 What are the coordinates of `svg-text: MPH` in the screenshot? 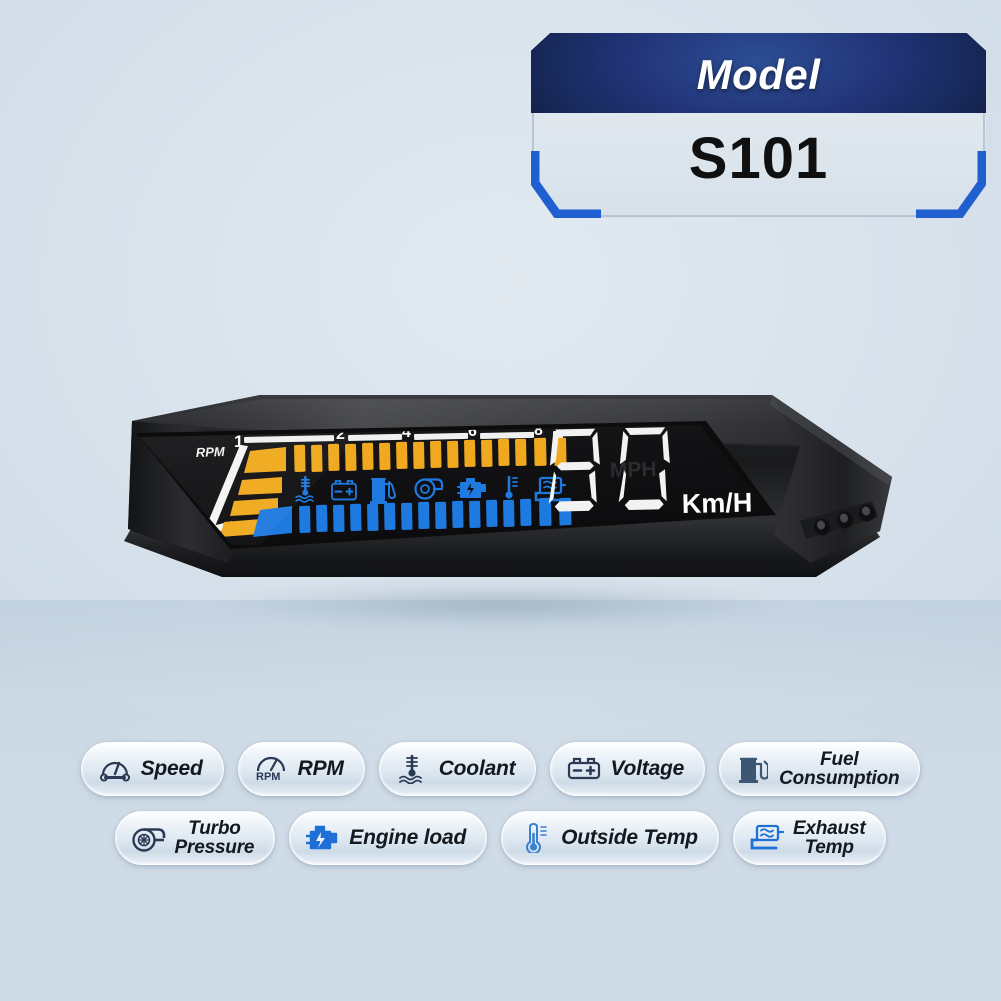 It's located at (633, 470).